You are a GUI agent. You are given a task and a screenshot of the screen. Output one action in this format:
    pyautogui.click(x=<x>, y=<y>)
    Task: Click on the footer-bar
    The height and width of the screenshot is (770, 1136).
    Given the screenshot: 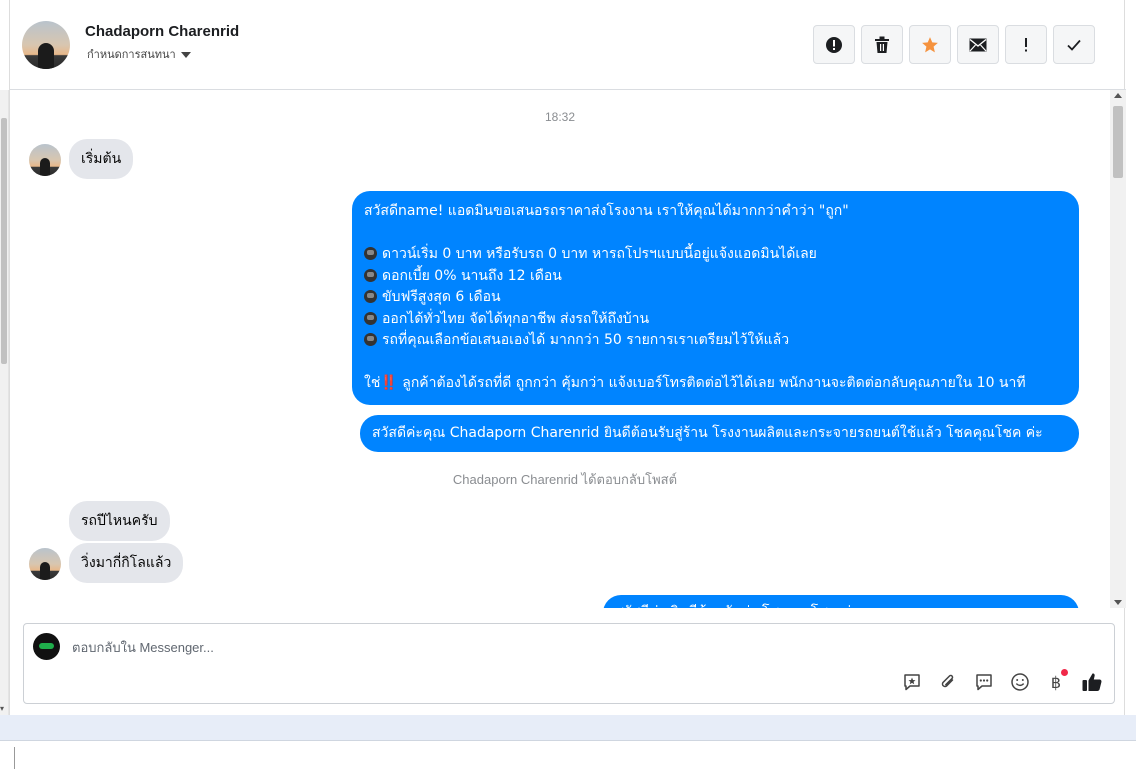 What is the action you would take?
    pyautogui.click(x=568, y=755)
    